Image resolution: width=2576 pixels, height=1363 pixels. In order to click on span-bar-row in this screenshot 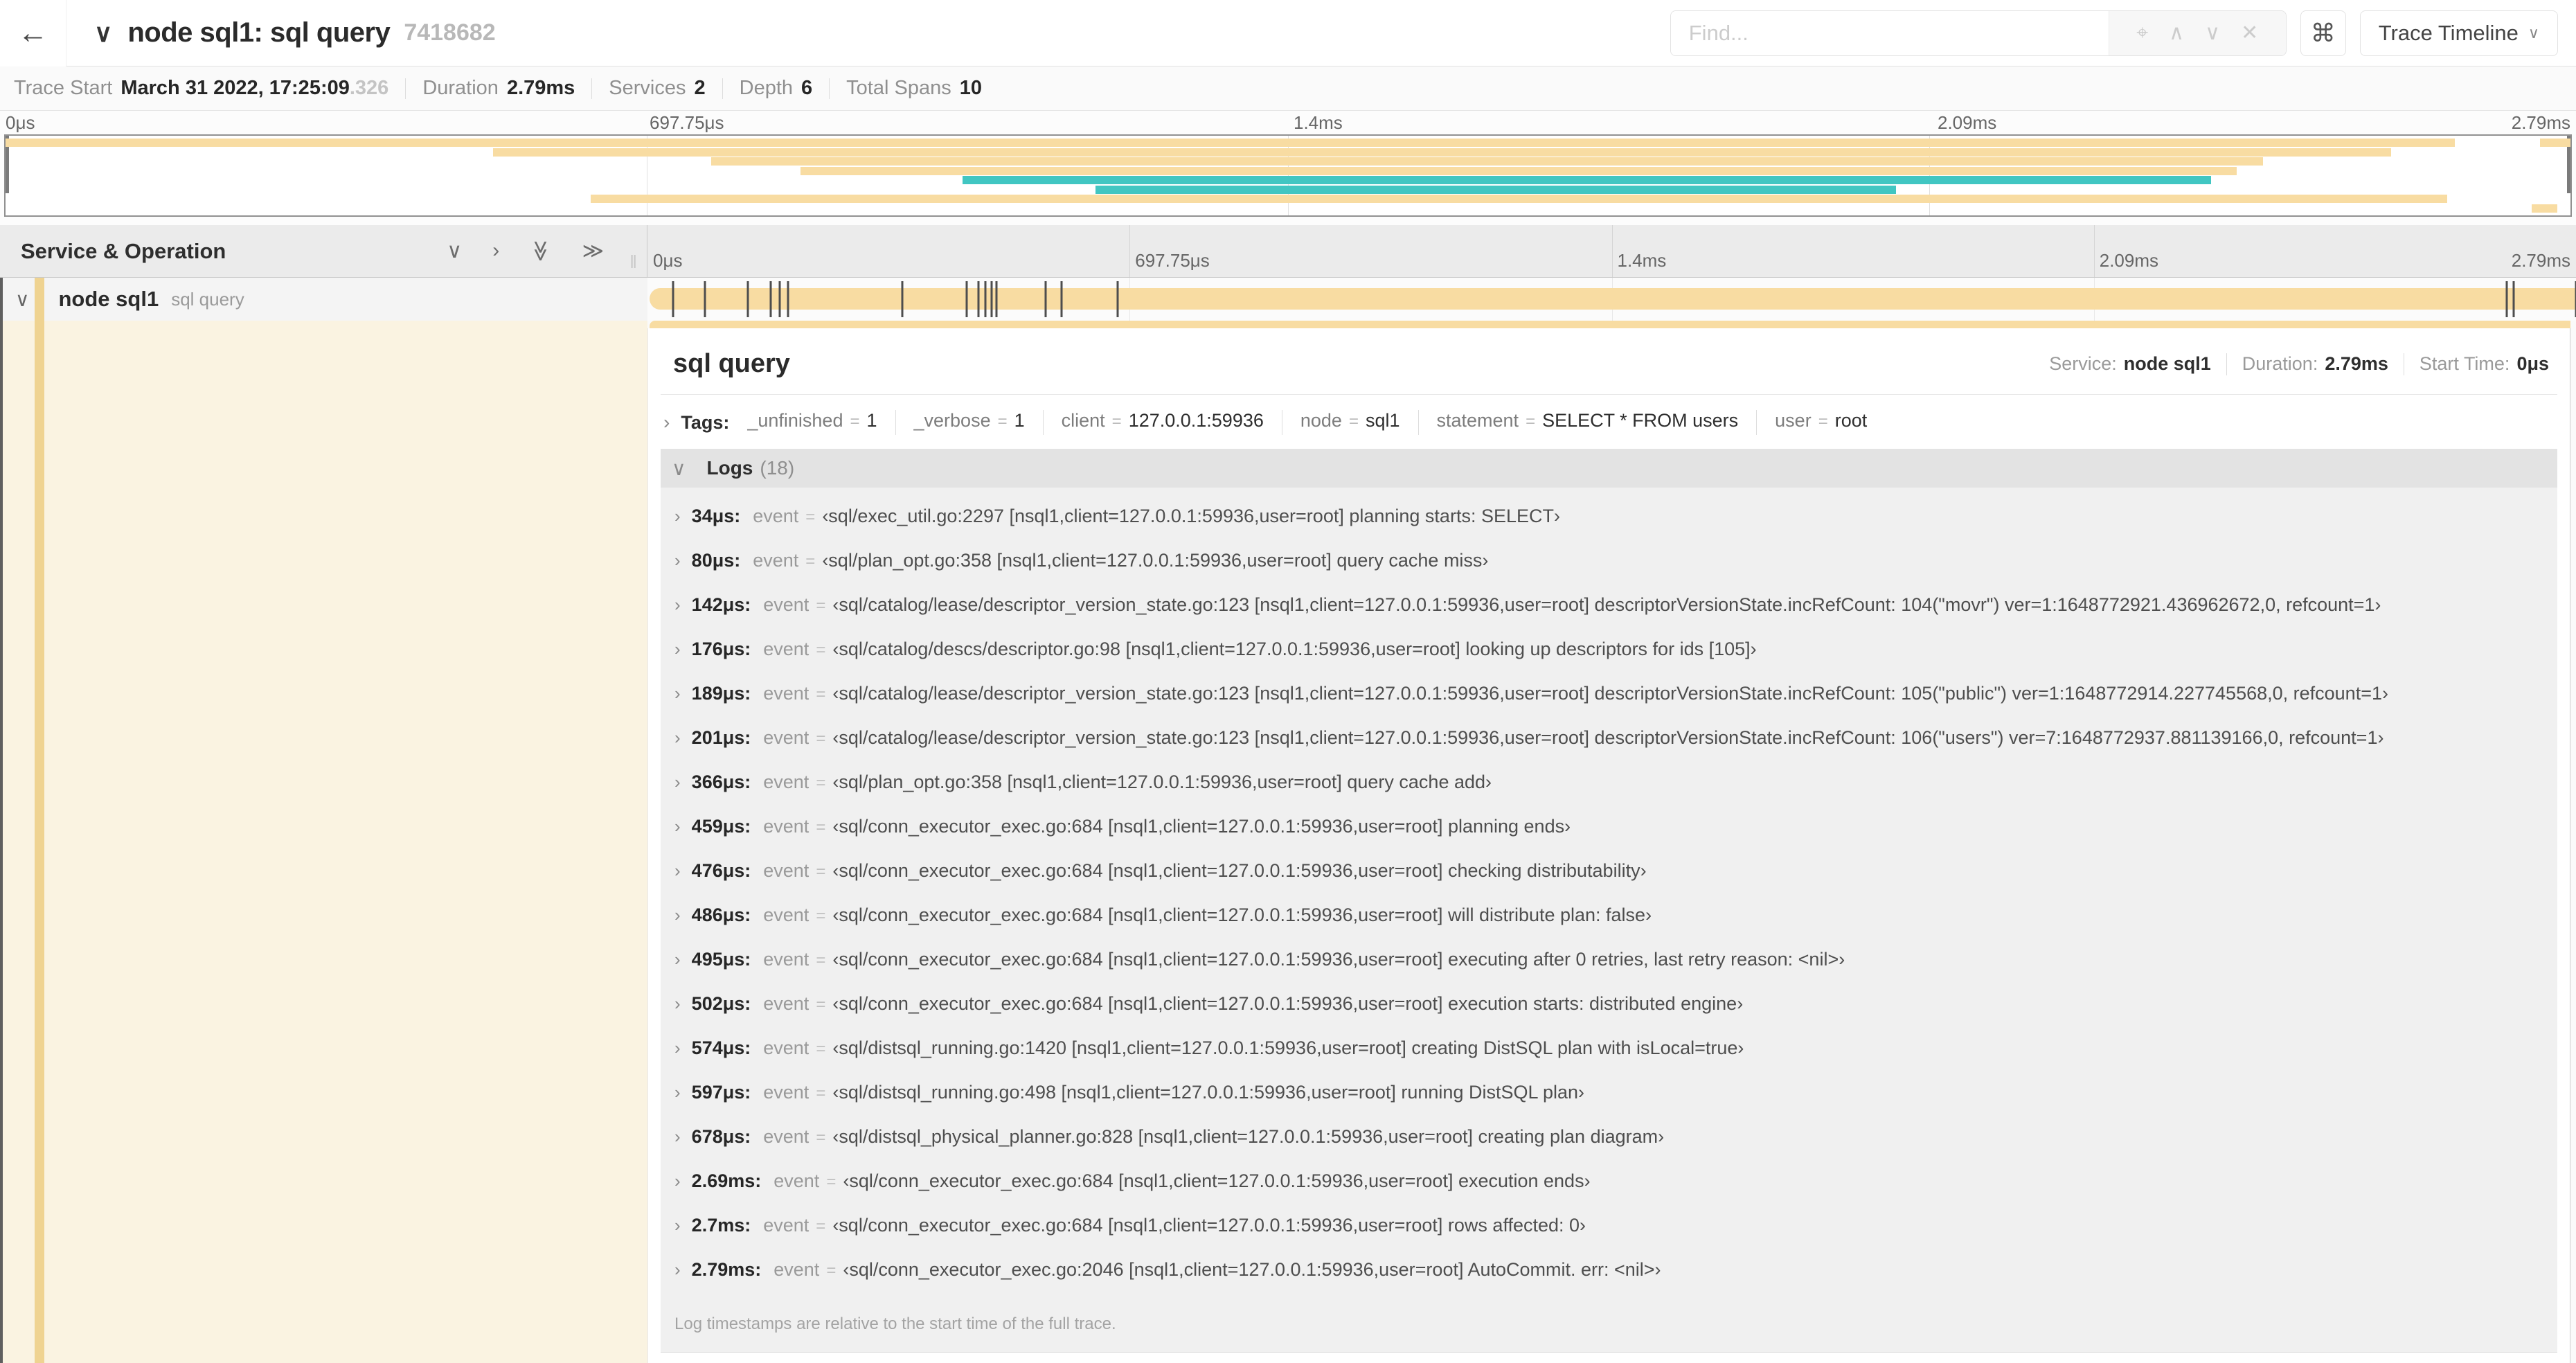, I will do `click(1612, 300)`.